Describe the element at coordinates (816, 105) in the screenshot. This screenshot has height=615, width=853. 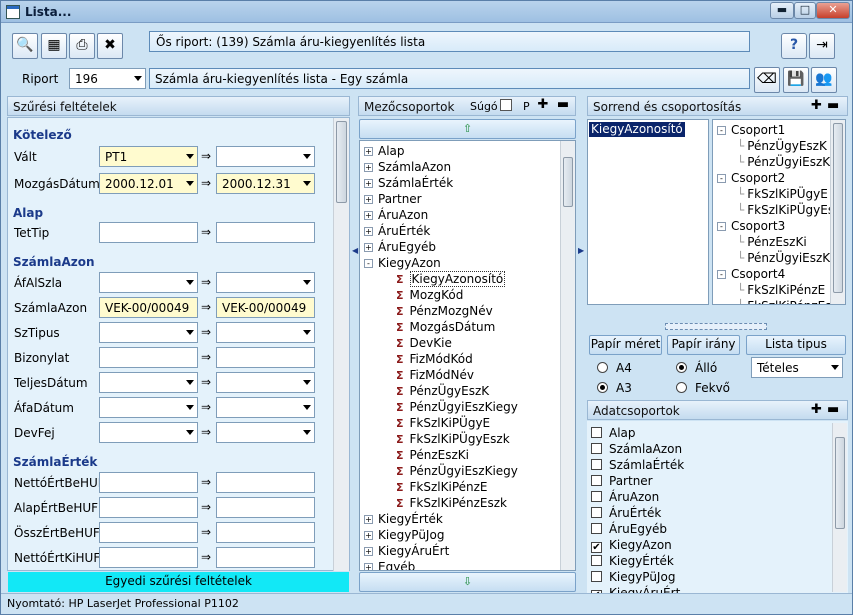
I see `sorting-add-icon: ✚` at that location.